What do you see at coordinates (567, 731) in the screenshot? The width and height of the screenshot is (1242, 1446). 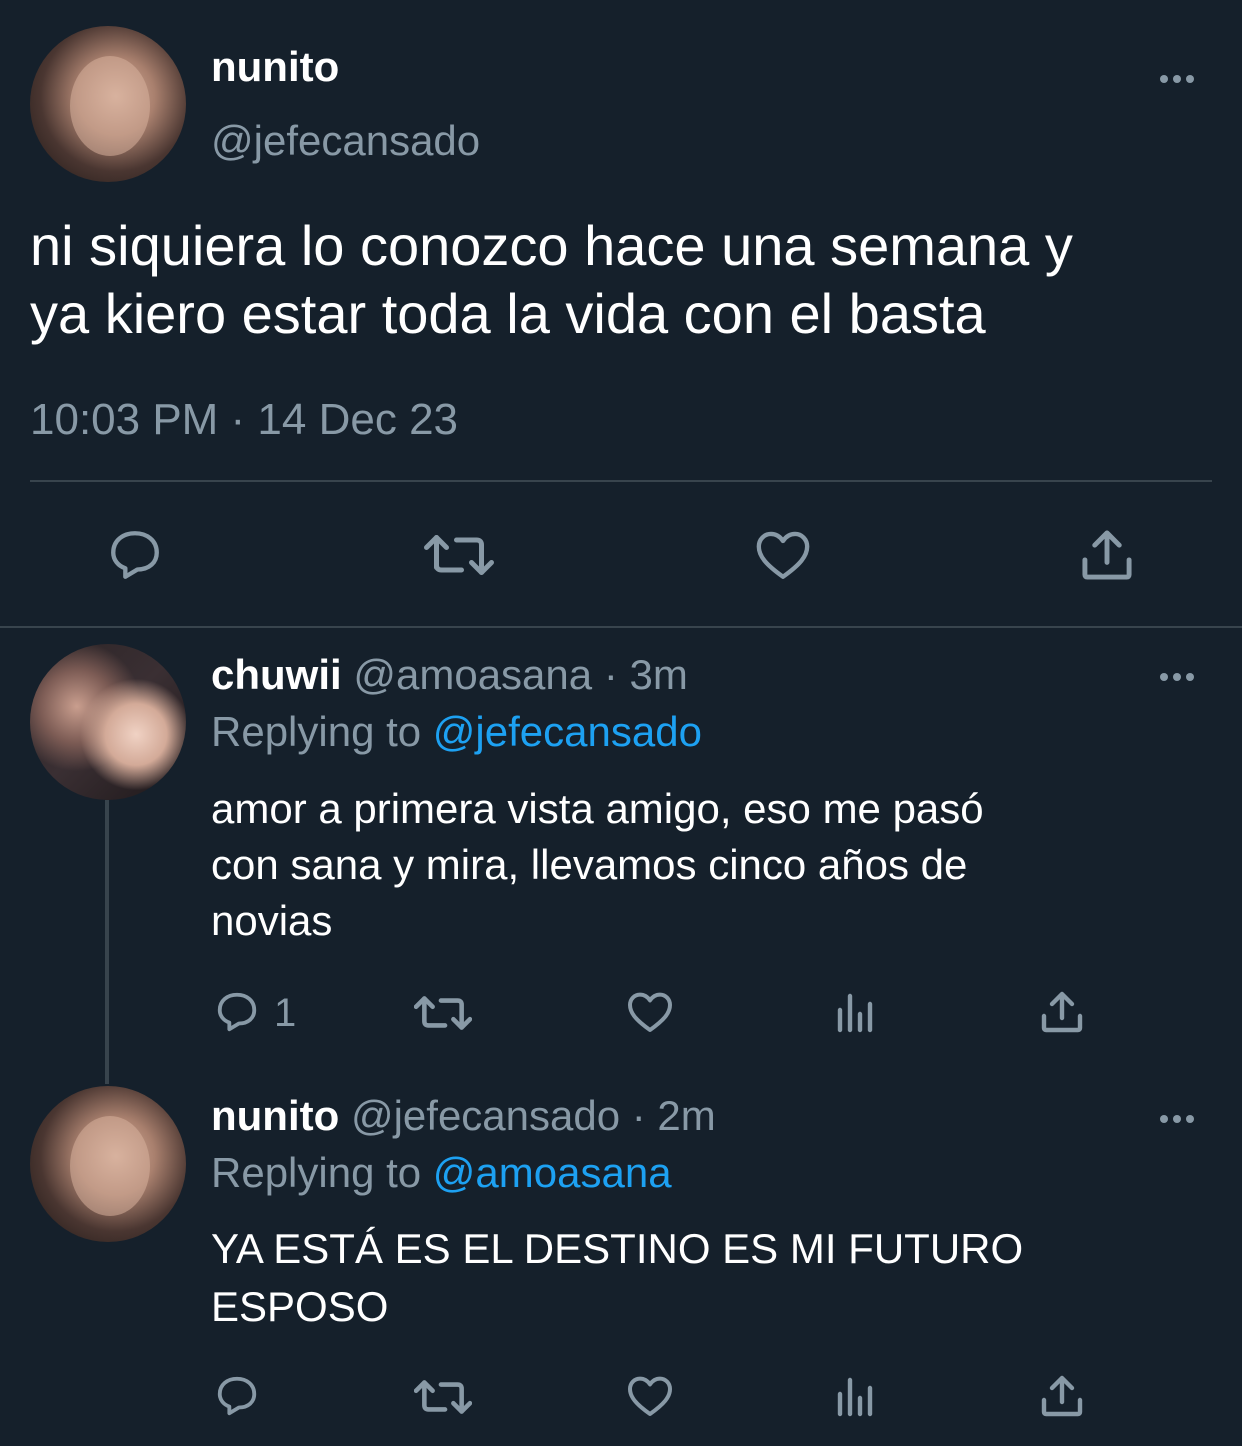 I see `mention-link: @jefecansado` at bounding box center [567, 731].